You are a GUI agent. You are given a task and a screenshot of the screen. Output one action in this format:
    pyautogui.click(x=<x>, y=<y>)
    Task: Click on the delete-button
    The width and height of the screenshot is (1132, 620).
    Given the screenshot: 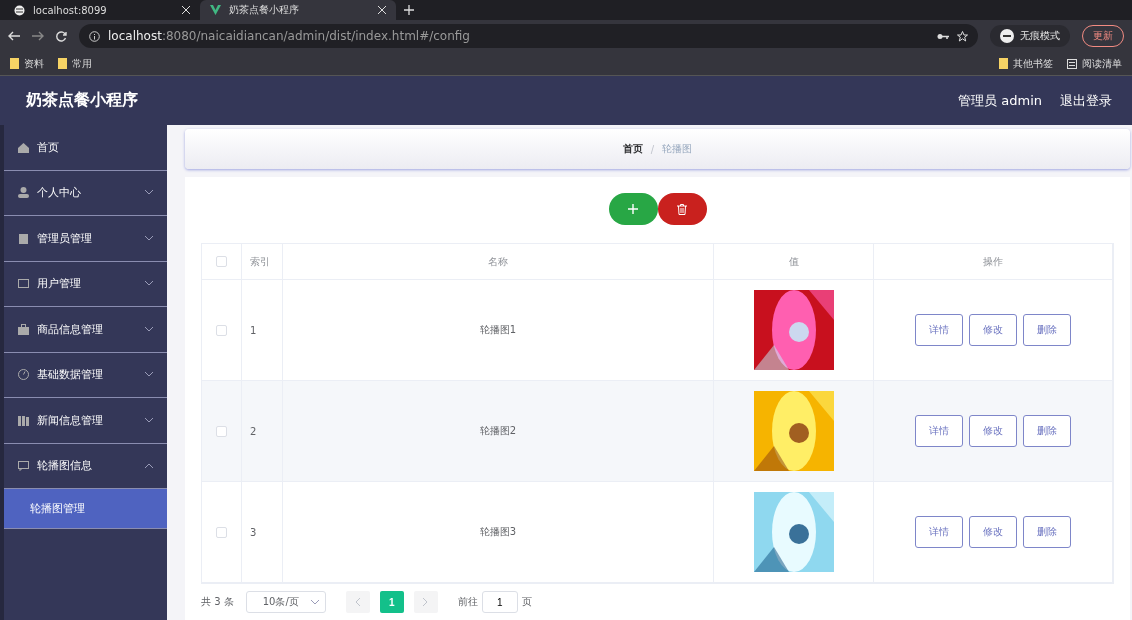 What is the action you would take?
    pyautogui.click(x=682, y=209)
    